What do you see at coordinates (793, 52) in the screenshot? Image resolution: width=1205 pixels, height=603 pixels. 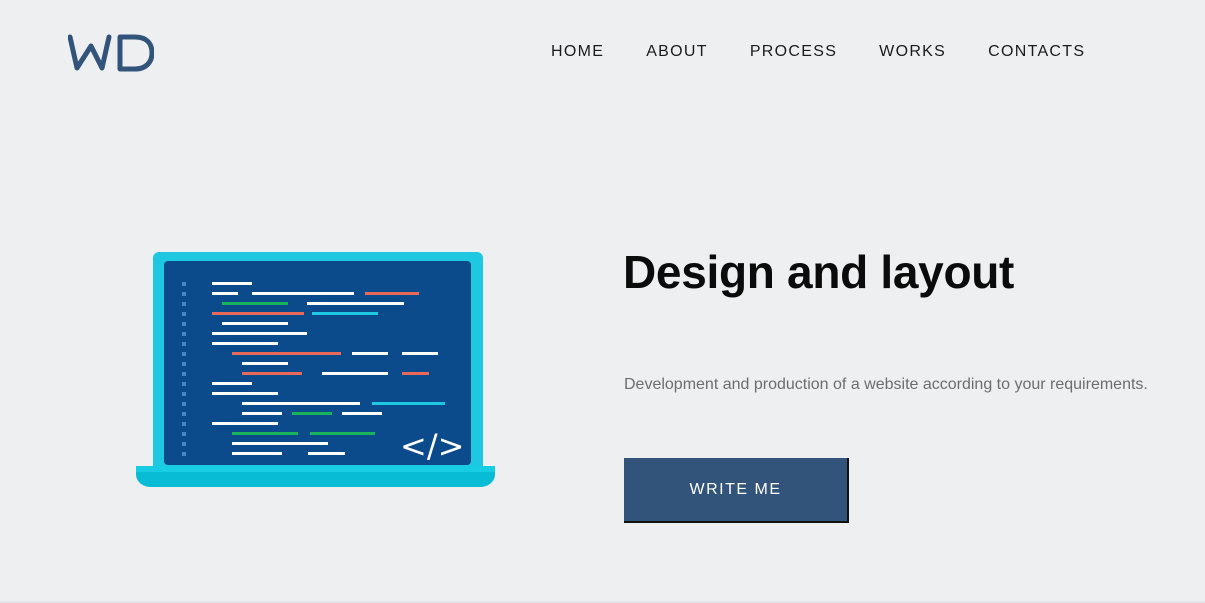 I see `nav-process: PROCESS` at bounding box center [793, 52].